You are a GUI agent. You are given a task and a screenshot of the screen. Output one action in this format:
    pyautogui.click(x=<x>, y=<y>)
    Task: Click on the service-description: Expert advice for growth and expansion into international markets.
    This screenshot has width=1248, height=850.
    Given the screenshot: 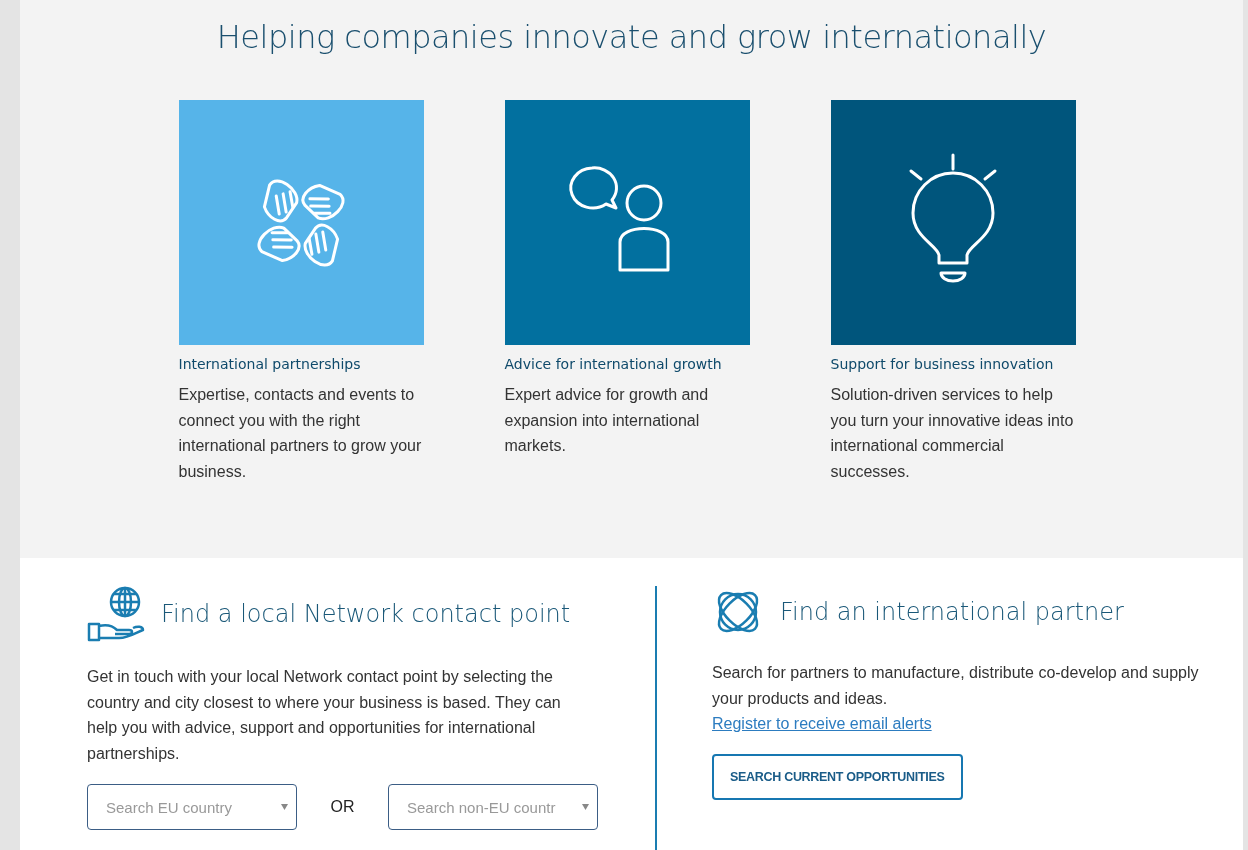 What is the action you would take?
    pyautogui.click(x=607, y=420)
    